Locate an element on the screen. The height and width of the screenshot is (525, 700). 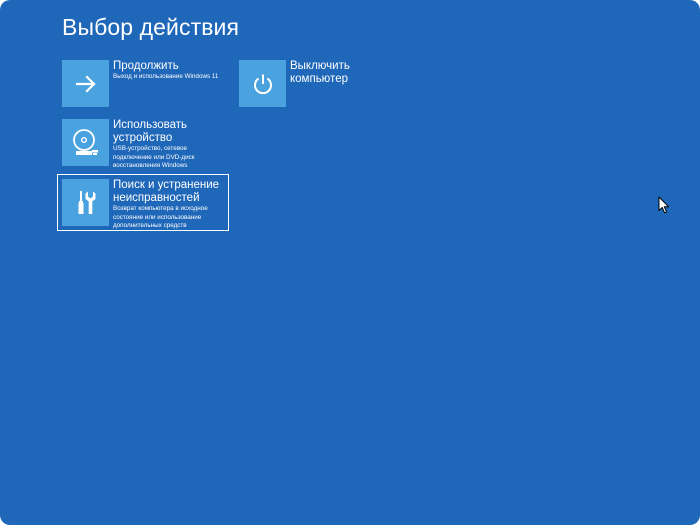
option-continue-title: Продолжить is located at coordinates (146, 66).